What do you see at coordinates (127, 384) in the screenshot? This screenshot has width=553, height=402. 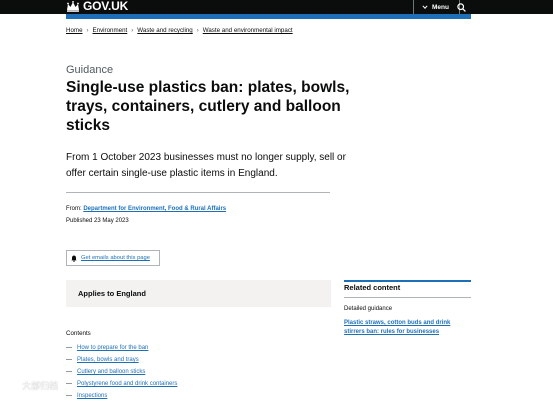 I see `contents-link: Polystyrene food and drink containers` at bounding box center [127, 384].